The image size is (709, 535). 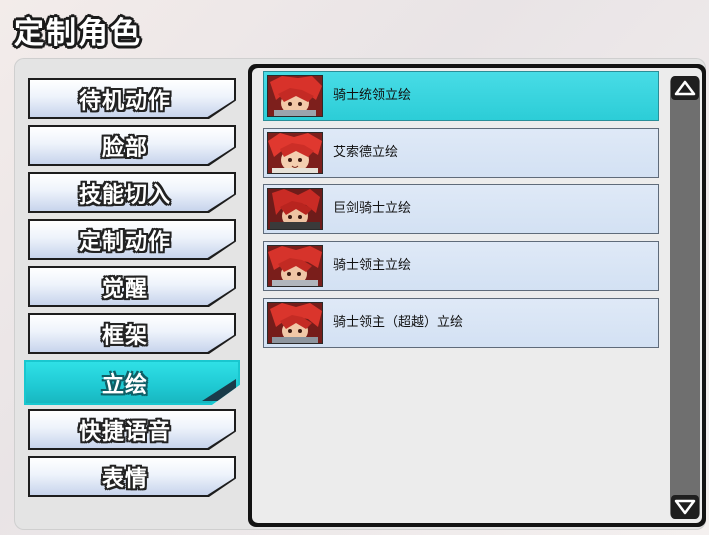 I want to click on list-item: 骑士领主立绘, so click(x=461, y=266).